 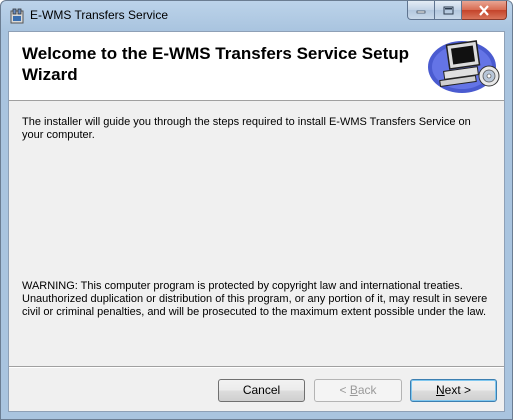 I want to click on close-button, so click(x=484, y=10).